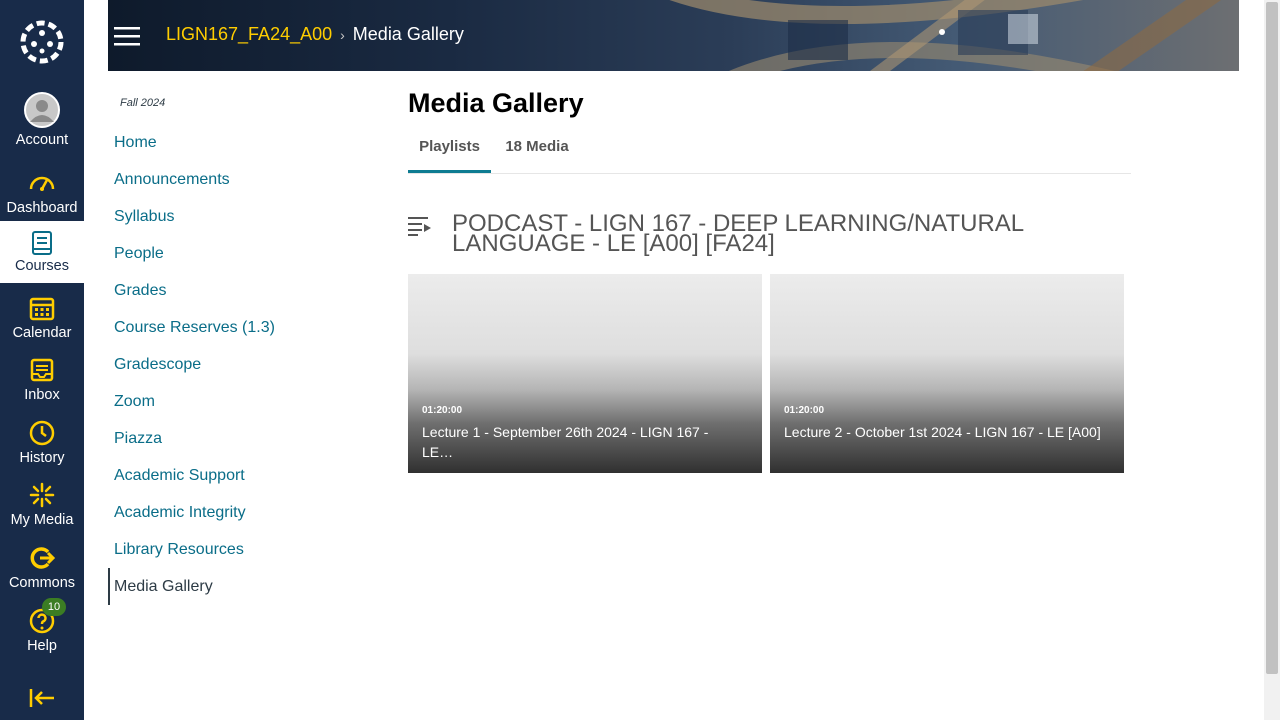 This screenshot has height=720, width=1280. I want to click on playlist-icon, so click(419, 226).